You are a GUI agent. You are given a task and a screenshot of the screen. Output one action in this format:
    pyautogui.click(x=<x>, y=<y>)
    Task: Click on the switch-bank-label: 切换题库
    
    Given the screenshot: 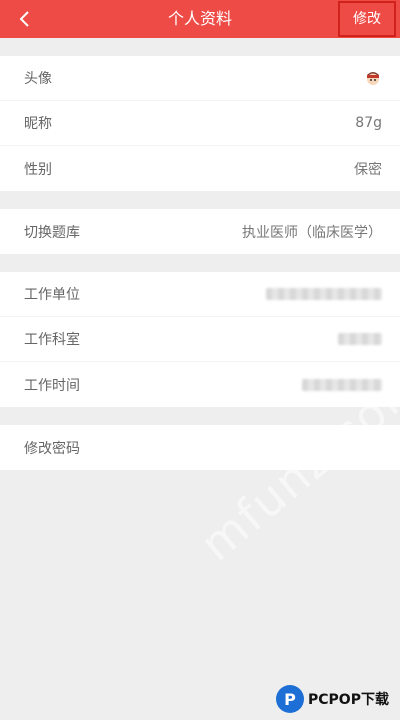 What is the action you would take?
    pyautogui.click(x=52, y=232)
    